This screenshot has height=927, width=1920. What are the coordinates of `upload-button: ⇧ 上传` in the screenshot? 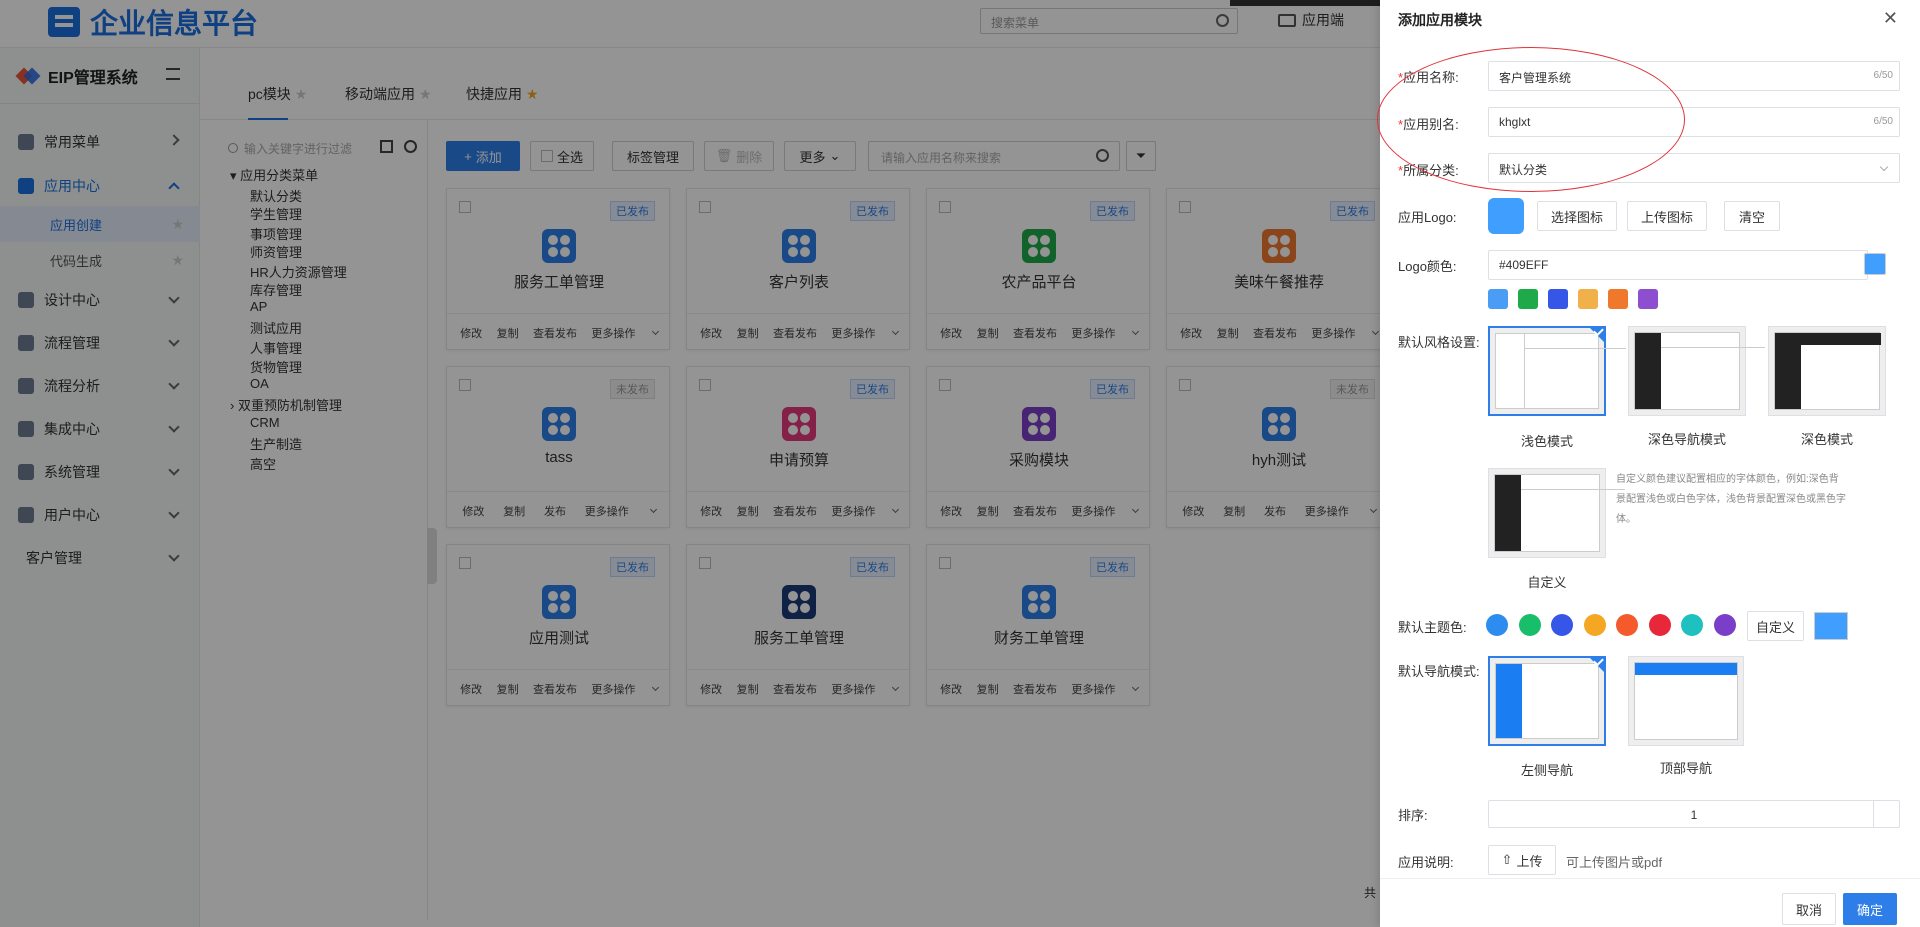 It's located at (1522, 860).